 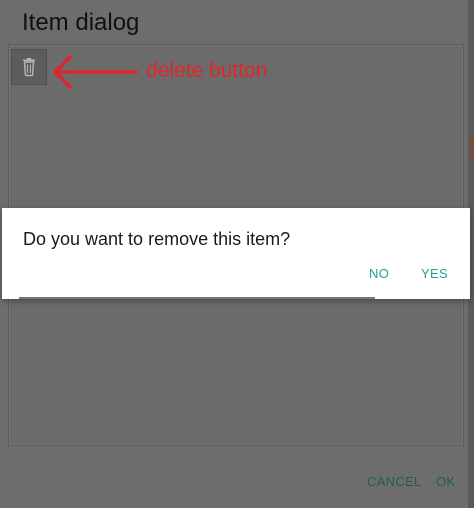 I want to click on ok-button: OK, so click(x=445, y=482).